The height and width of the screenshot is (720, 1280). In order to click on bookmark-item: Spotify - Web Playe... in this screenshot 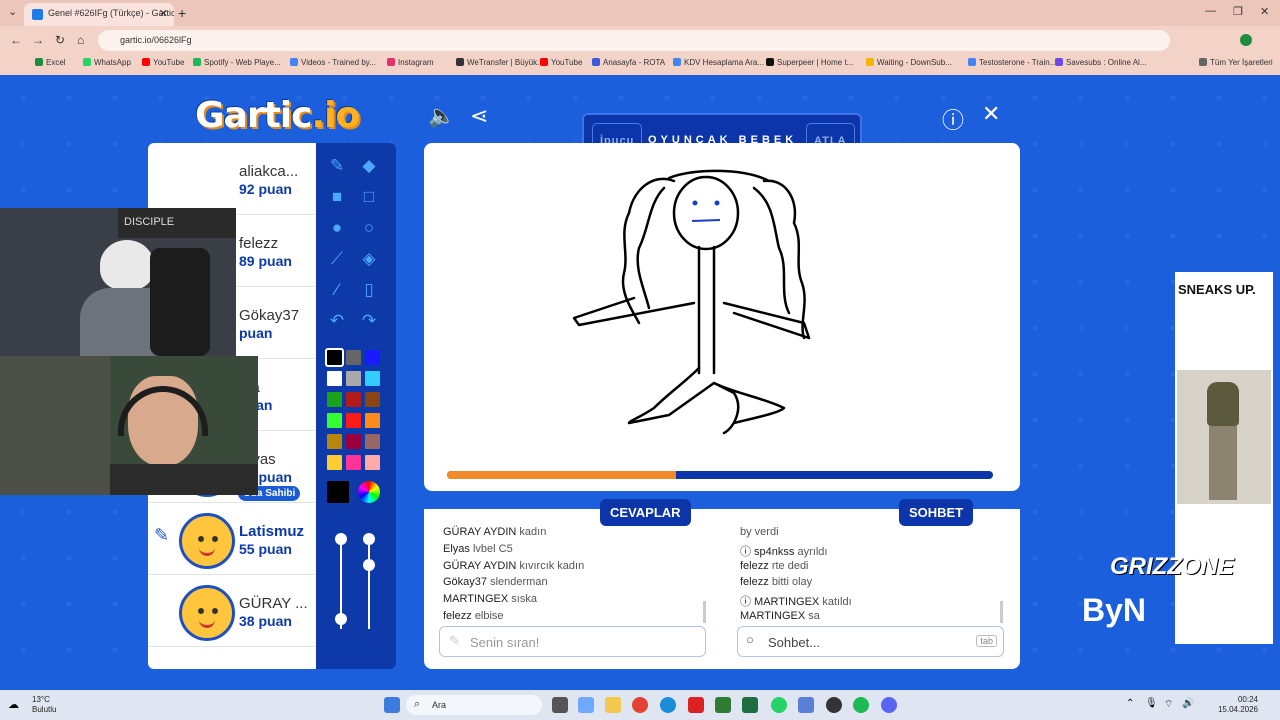, I will do `click(237, 62)`.